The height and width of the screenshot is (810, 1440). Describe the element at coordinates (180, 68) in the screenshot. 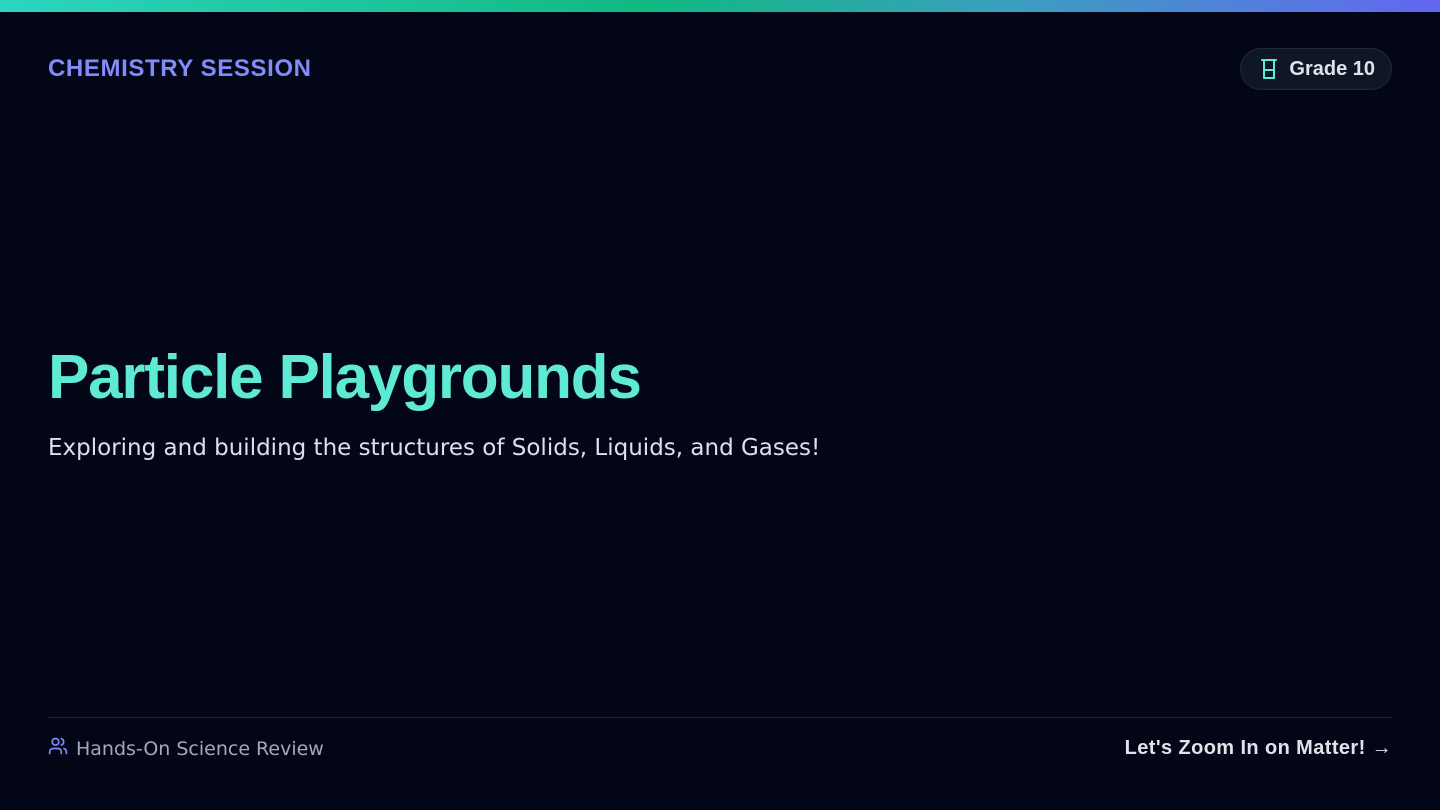

I see `session-eyebrow: CHEMISTRY SESSION` at that location.